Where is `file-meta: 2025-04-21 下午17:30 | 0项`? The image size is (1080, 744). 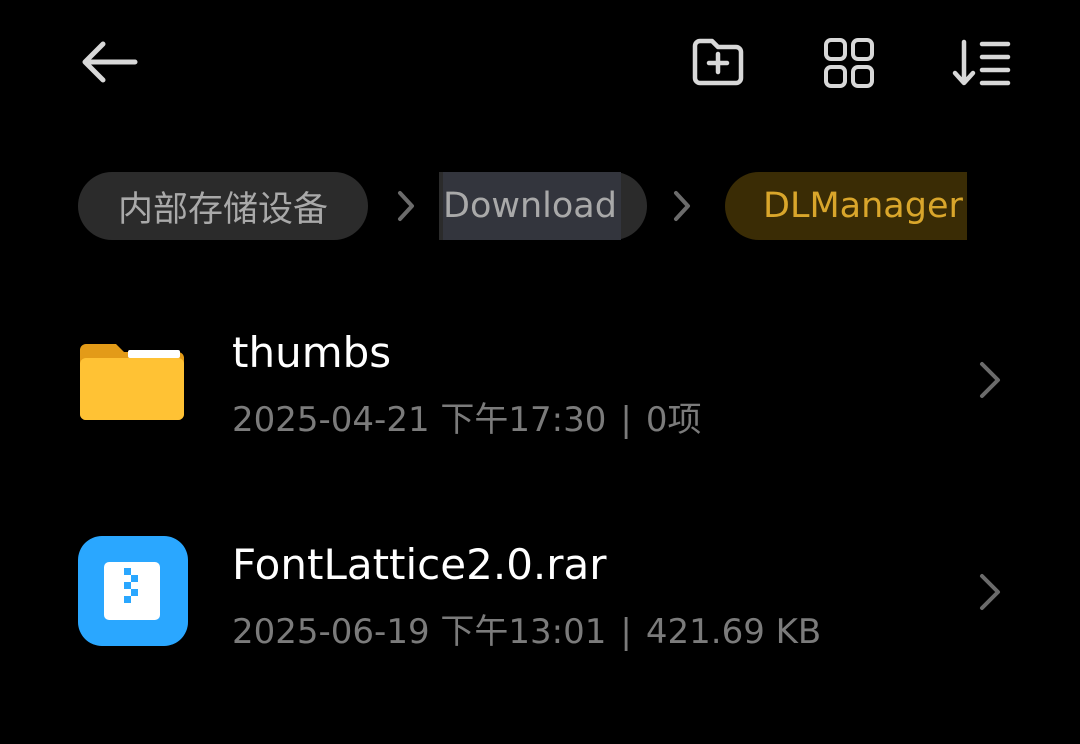
file-meta: 2025-04-21 下午17:30 | 0项 is located at coordinates (467, 416).